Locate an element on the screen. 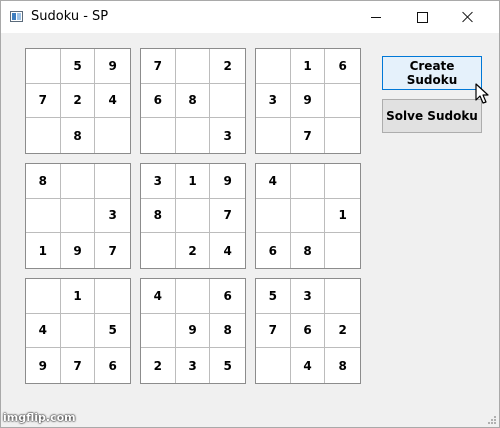 This screenshot has height=428, width=500. minimize-button is located at coordinates (376, 17).